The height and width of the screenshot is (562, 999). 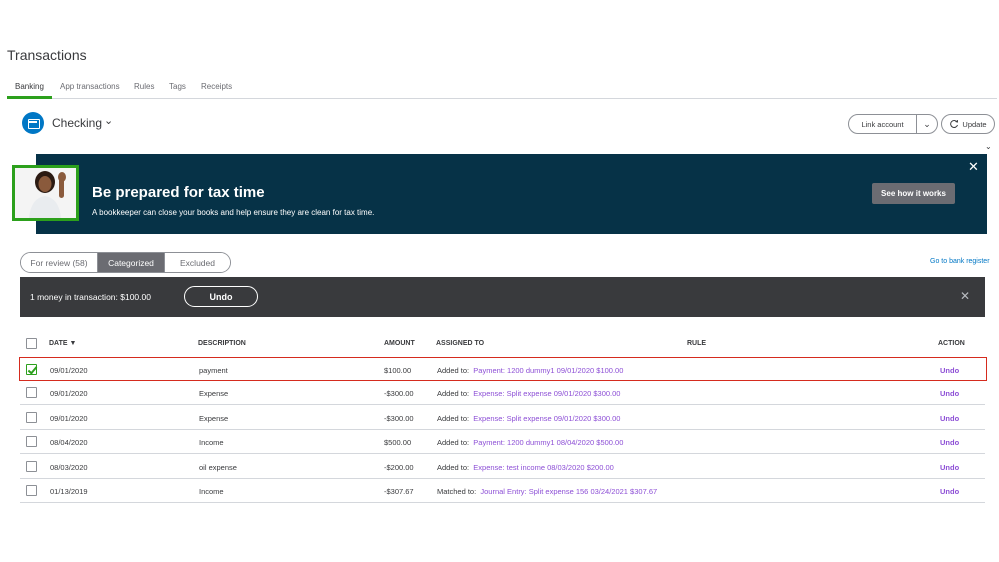 What do you see at coordinates (216, 86) in the screenshot?
I see `tab-receipts: Receipts` at bounding box center [216, 86].